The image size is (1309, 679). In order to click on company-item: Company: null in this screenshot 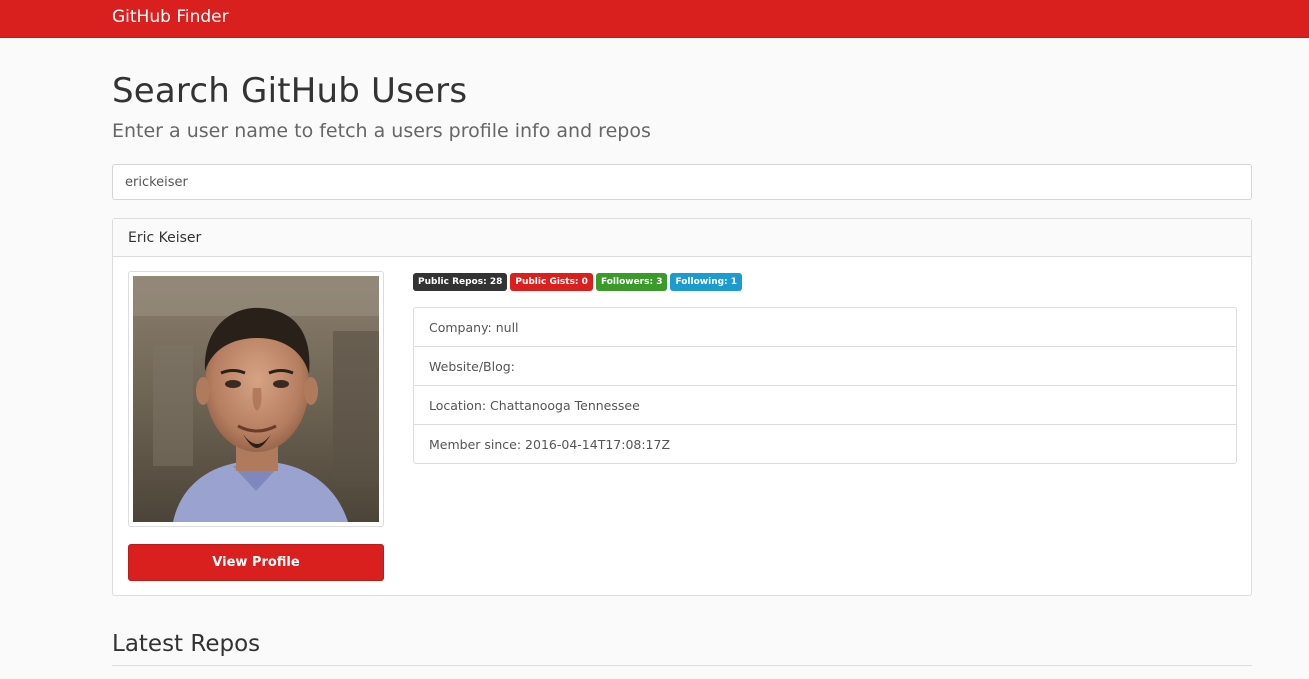, I will do `click(825, 327)`.